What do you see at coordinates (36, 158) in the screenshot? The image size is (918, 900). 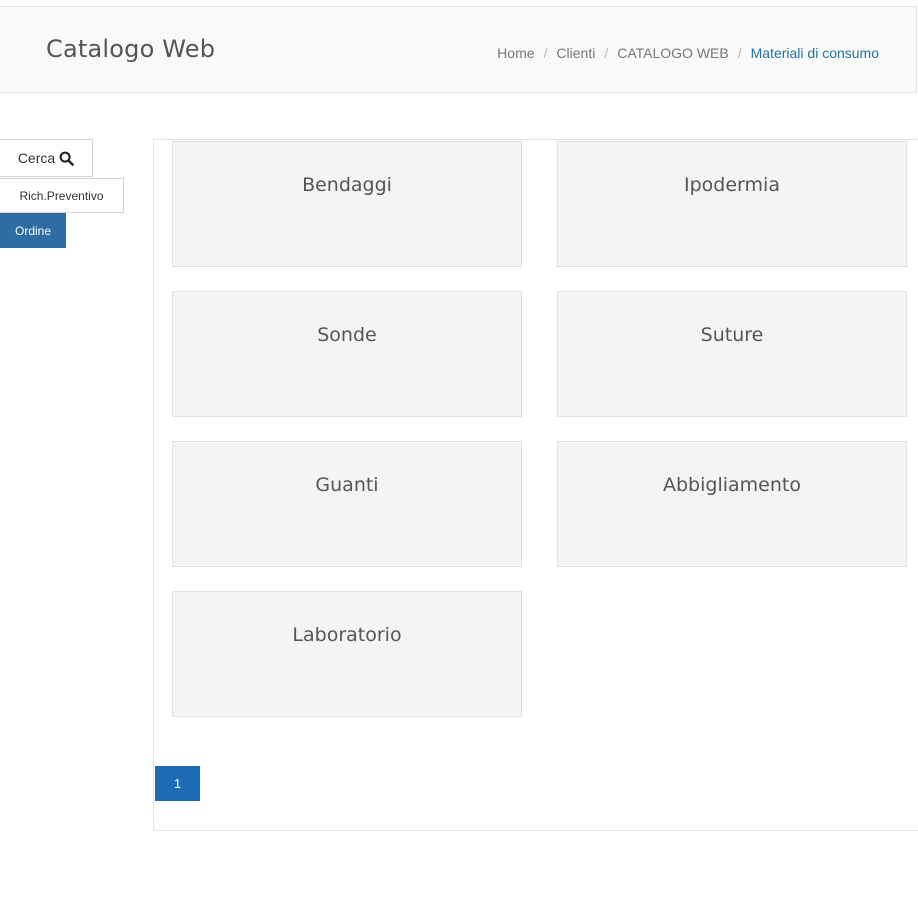 I see `search-button-label: Cerca` at bounding box center [36, 158].